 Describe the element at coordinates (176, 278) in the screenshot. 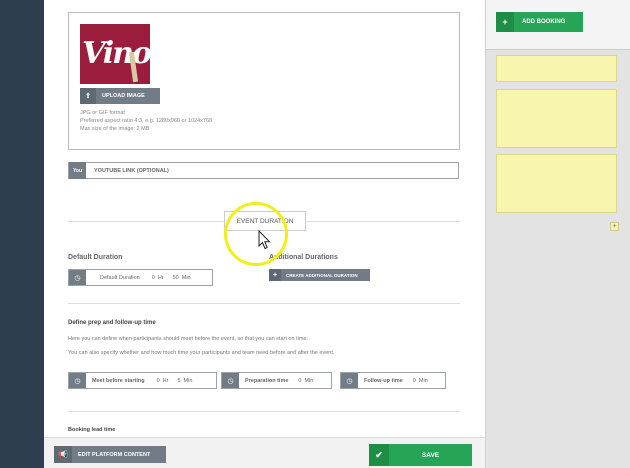

I see `default-duration-minutes: 50` at that location.